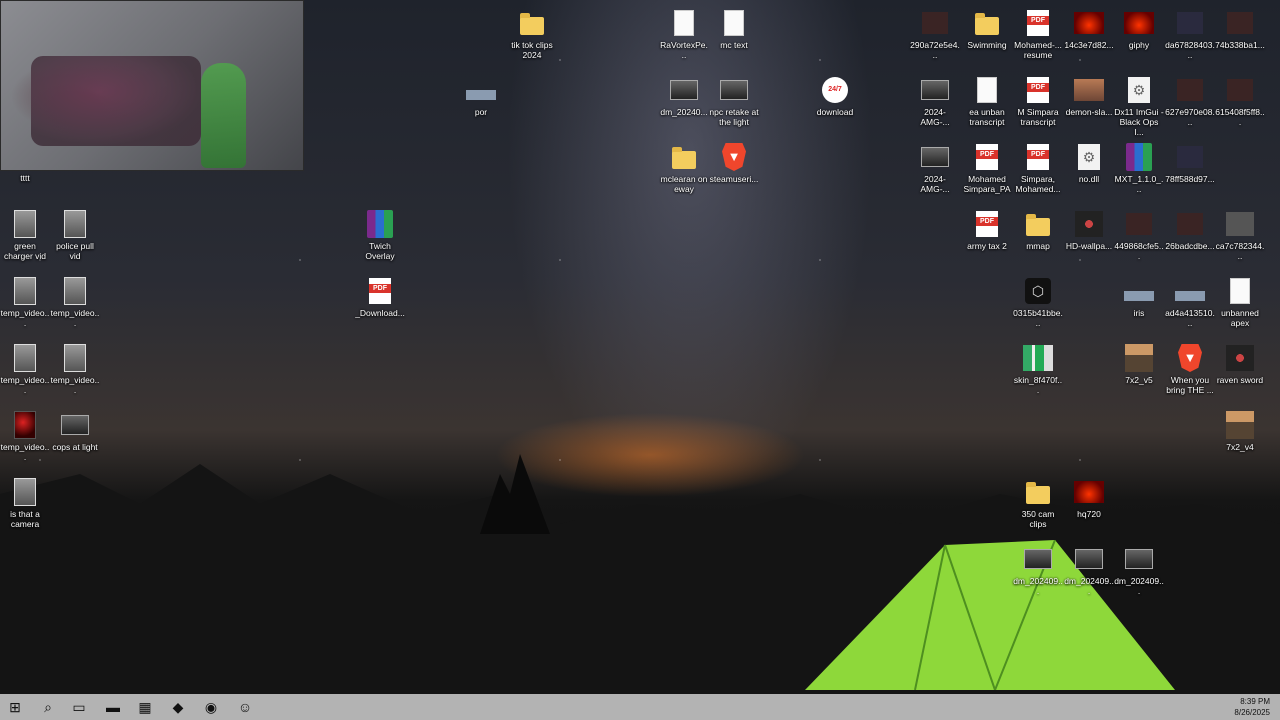 The image size is (1280, 720). Describe the element at coordinates (835, 96) in the screenshot. I see `desktop-icon: 24/7 download` at that location.